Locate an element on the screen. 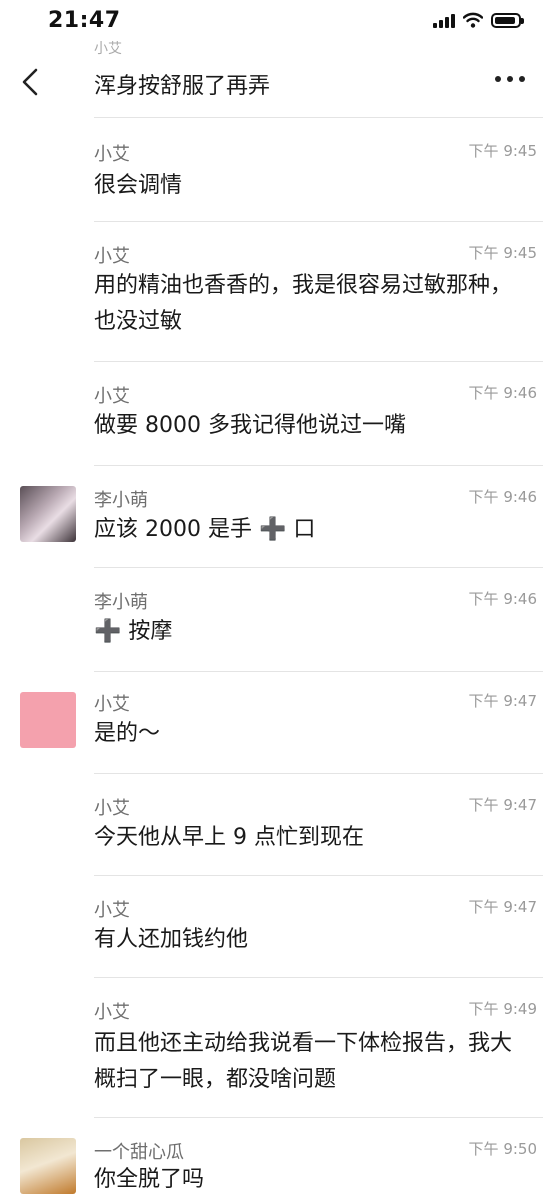 The image size is (543, 1199). message-item: 李小萌 下午 9:46 ➕ 按摩 is located at coordinates (271, 619).